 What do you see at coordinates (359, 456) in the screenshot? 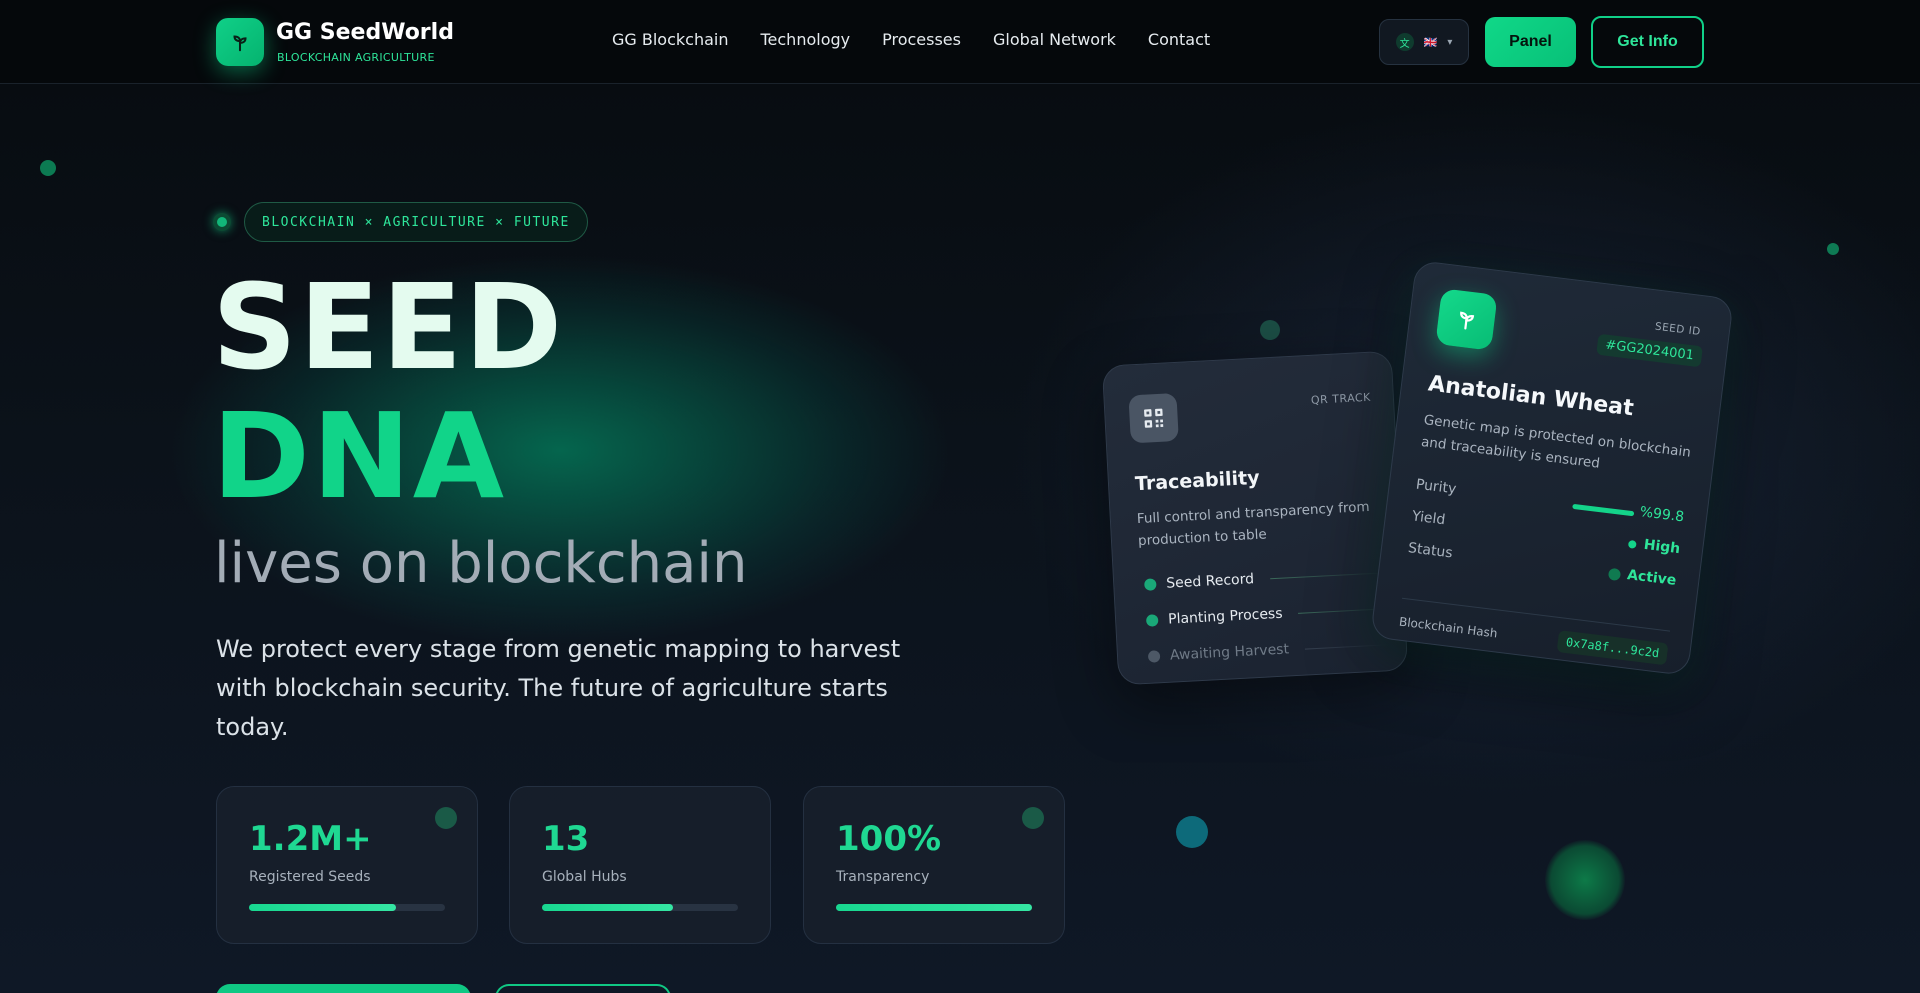
I see `hero-title-dna: DNA` at bounding box center [359, 456].